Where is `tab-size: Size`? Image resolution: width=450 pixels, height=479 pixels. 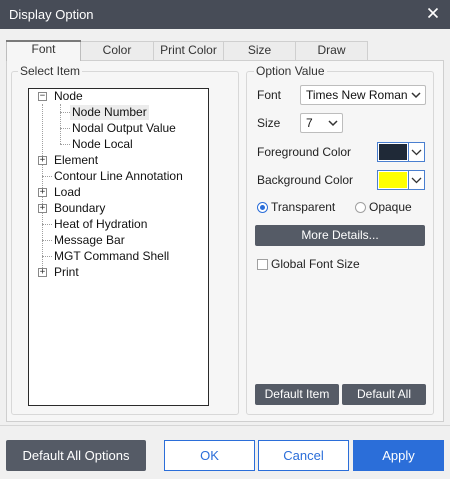 tab-size: Size is located at coordinates (259, 50).